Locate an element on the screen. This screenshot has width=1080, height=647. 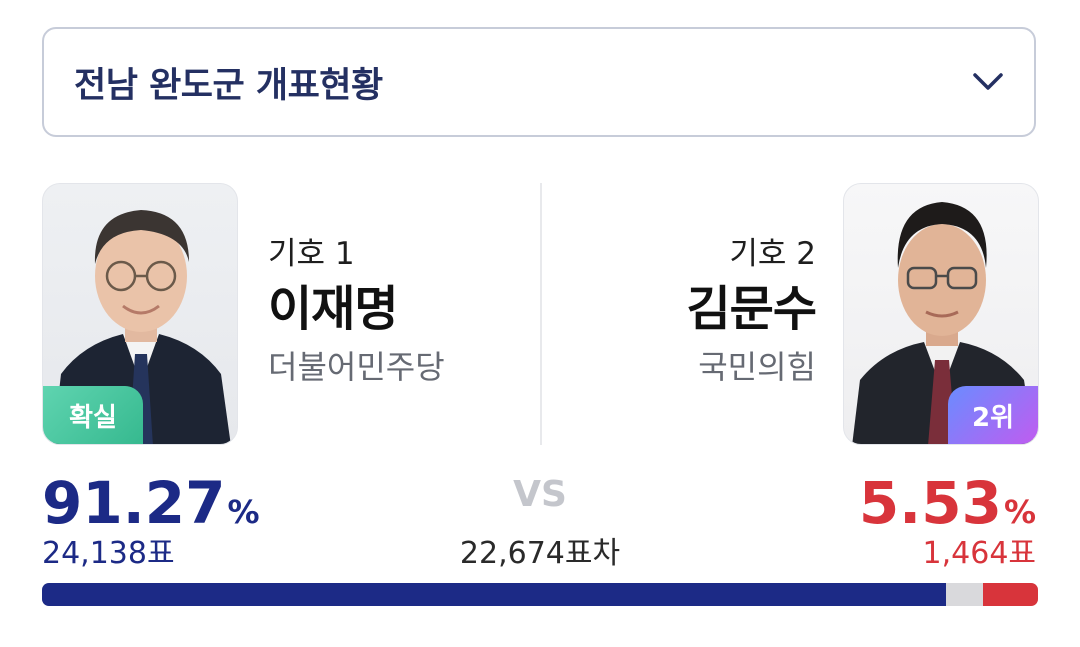
candidate-2-party: 국민의힘 is located at coordinates (757, 367).